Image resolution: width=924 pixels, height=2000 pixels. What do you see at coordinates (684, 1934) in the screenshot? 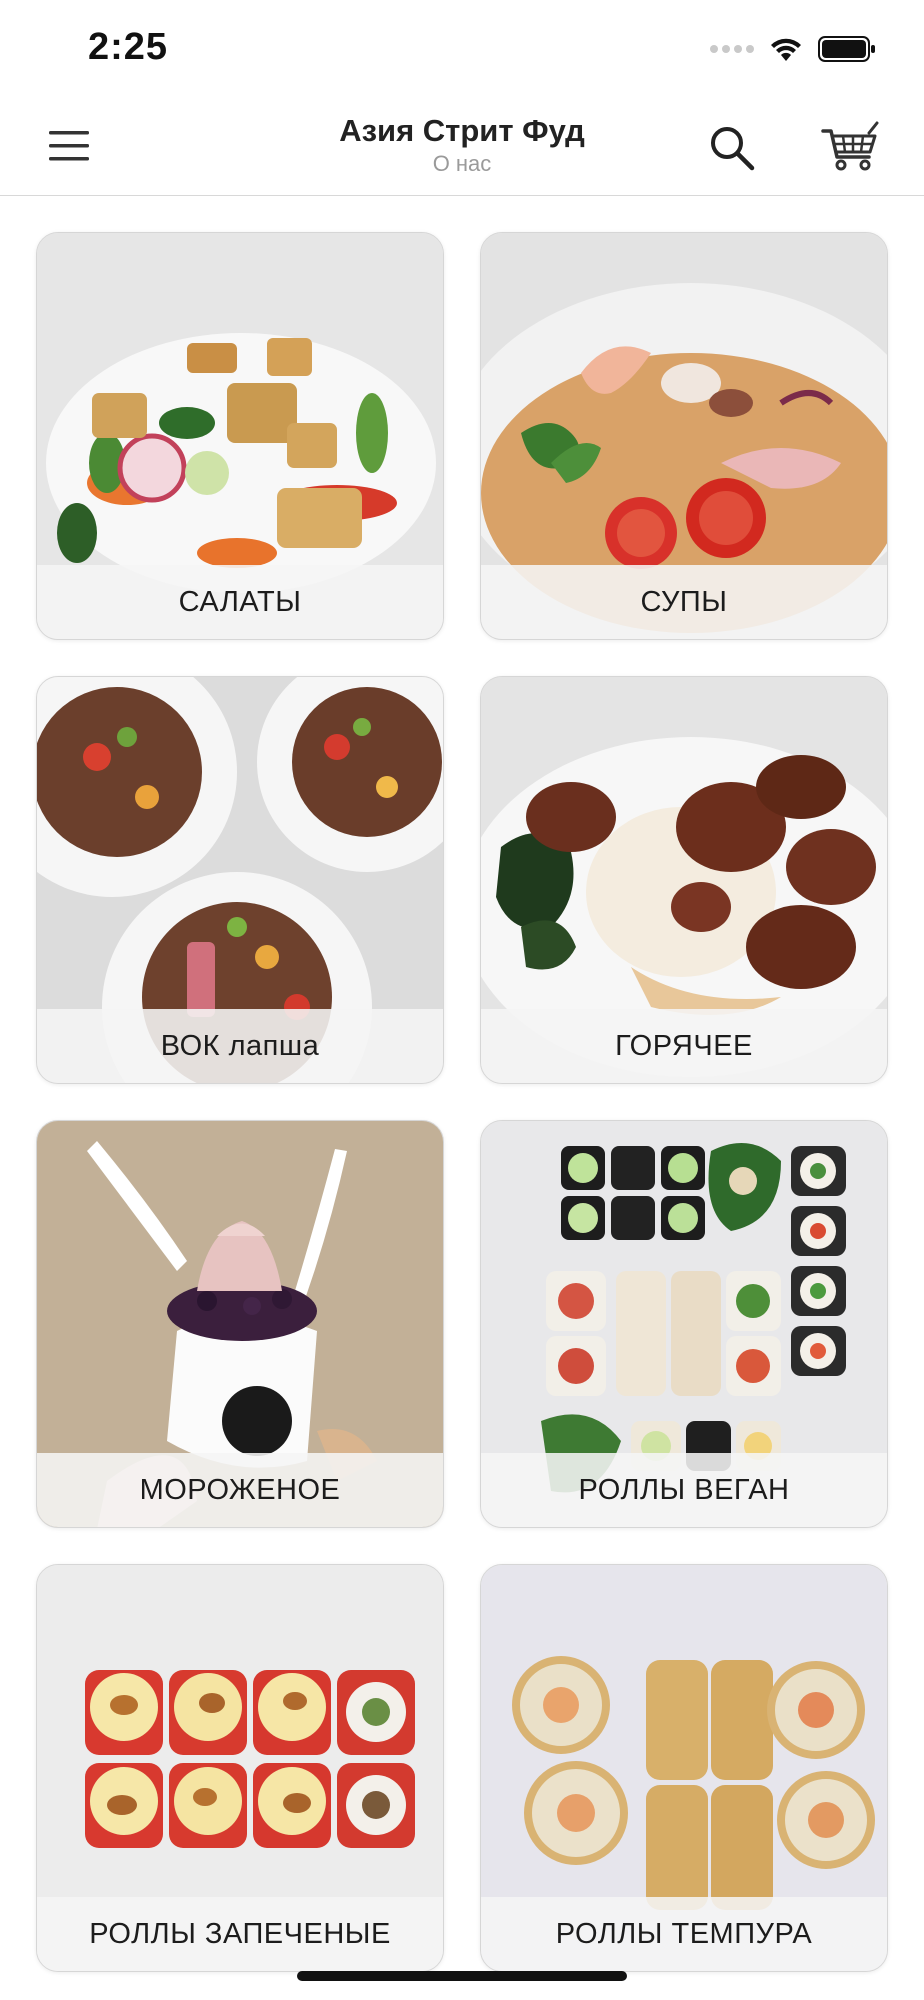
I see `category-label: РОЛЛЫ ТЕМПУРА` at bounding box center [684, 1934].